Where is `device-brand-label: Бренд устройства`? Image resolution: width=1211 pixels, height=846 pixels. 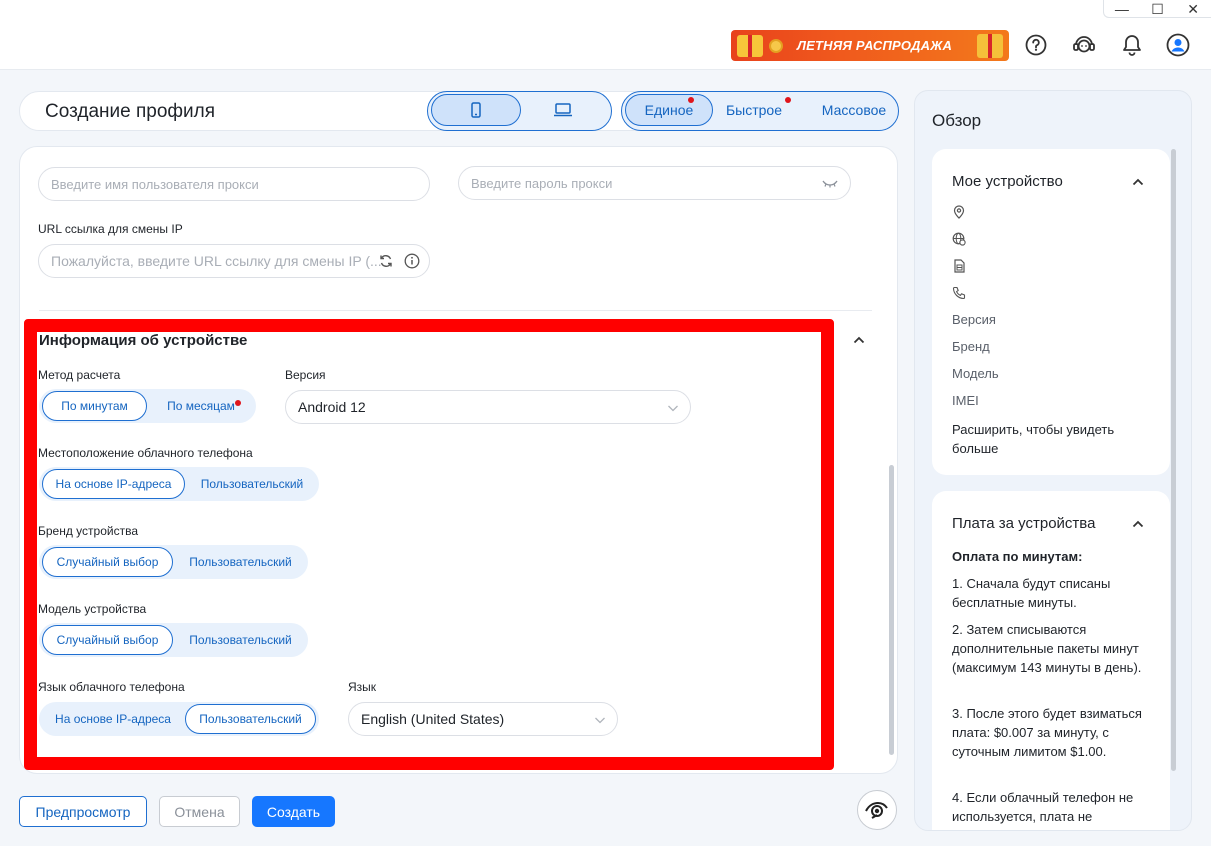 device-brand-label: Бренд устройства is located at coordinates (88, 531).